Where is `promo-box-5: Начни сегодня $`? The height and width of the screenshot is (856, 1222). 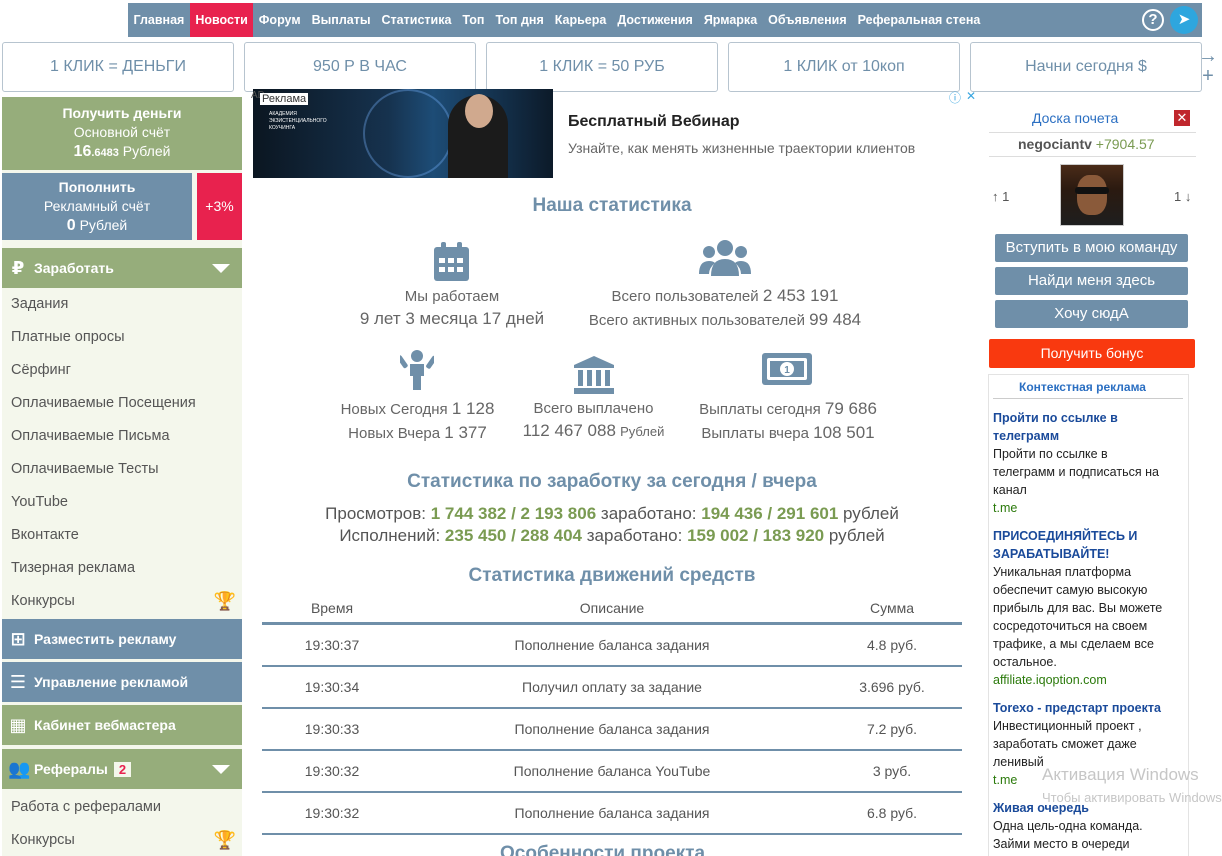
promo-box-5: Начни сегодня $ is located at coordinates (1086, 67).